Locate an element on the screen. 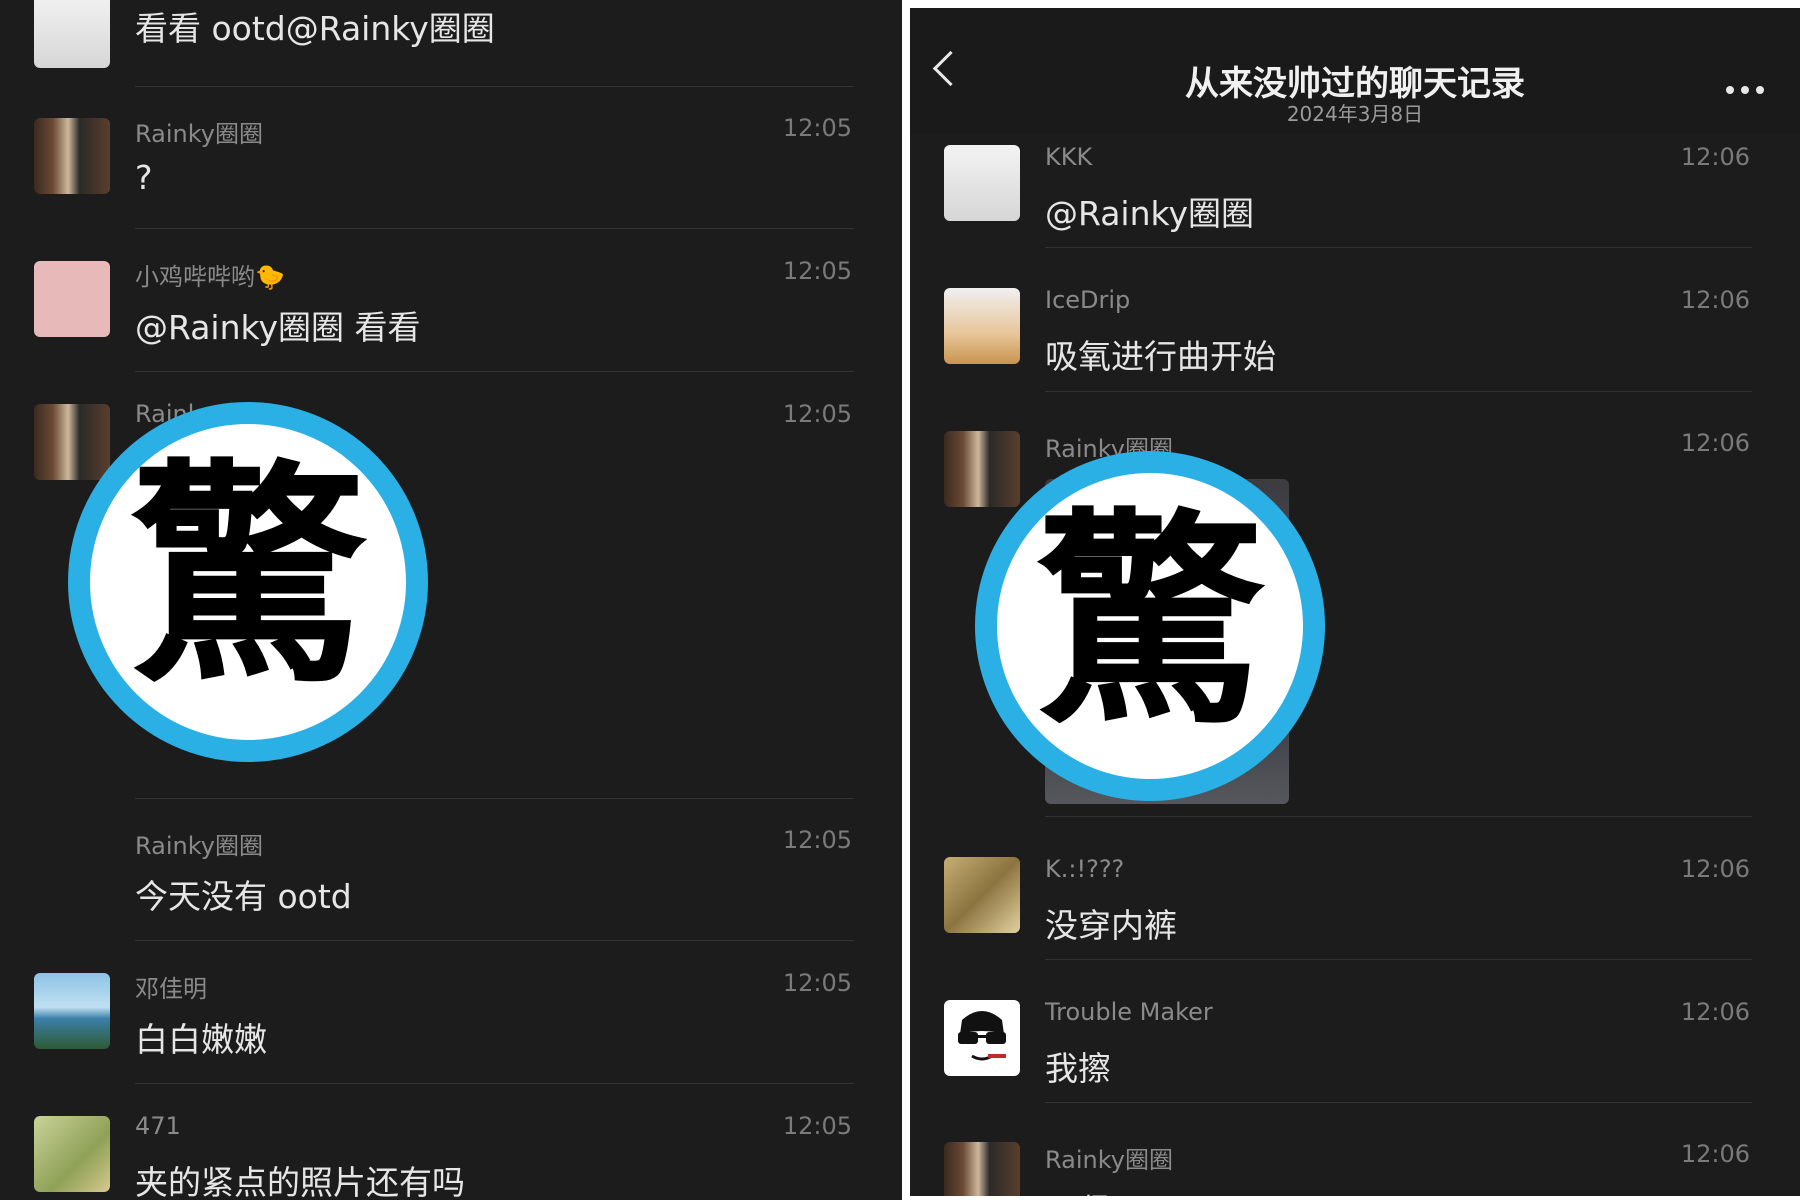 The image size is (1800, 1200). sender-name: KKK is located at coordinates (1069, 157).